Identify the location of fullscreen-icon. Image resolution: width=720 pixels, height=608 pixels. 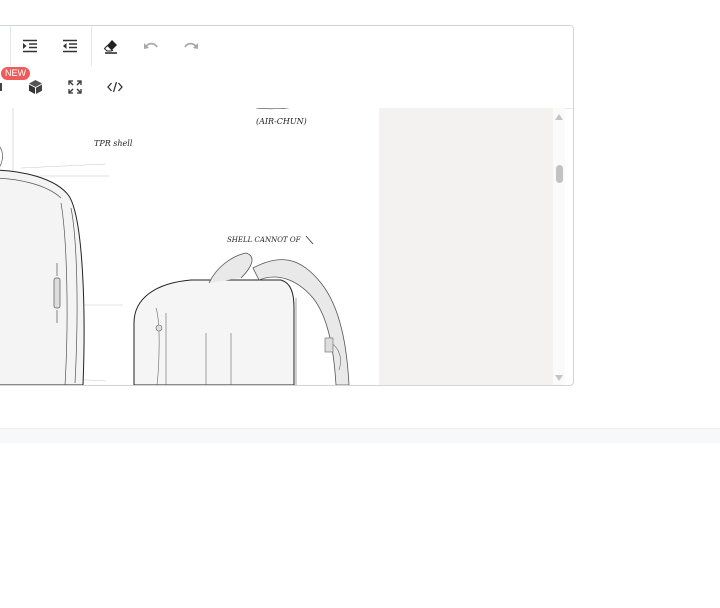
(75, 87).